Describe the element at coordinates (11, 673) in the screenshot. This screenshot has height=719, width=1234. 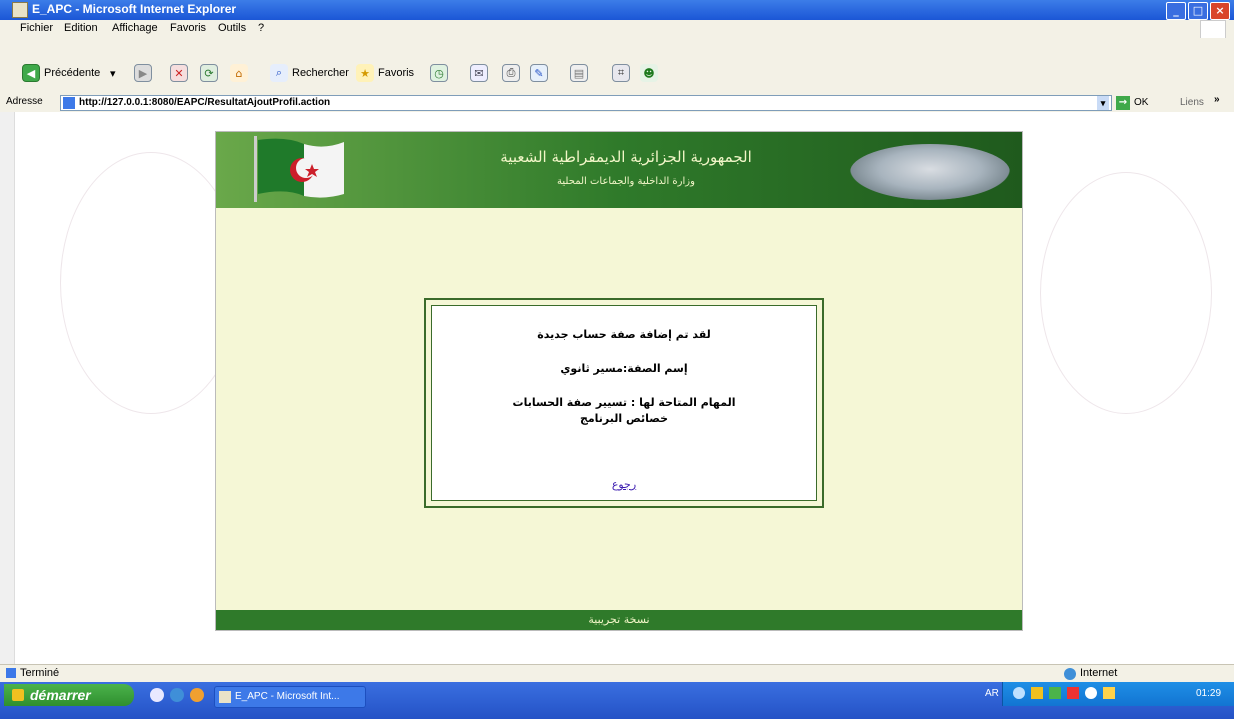
I see `page-done-icon` at that location.